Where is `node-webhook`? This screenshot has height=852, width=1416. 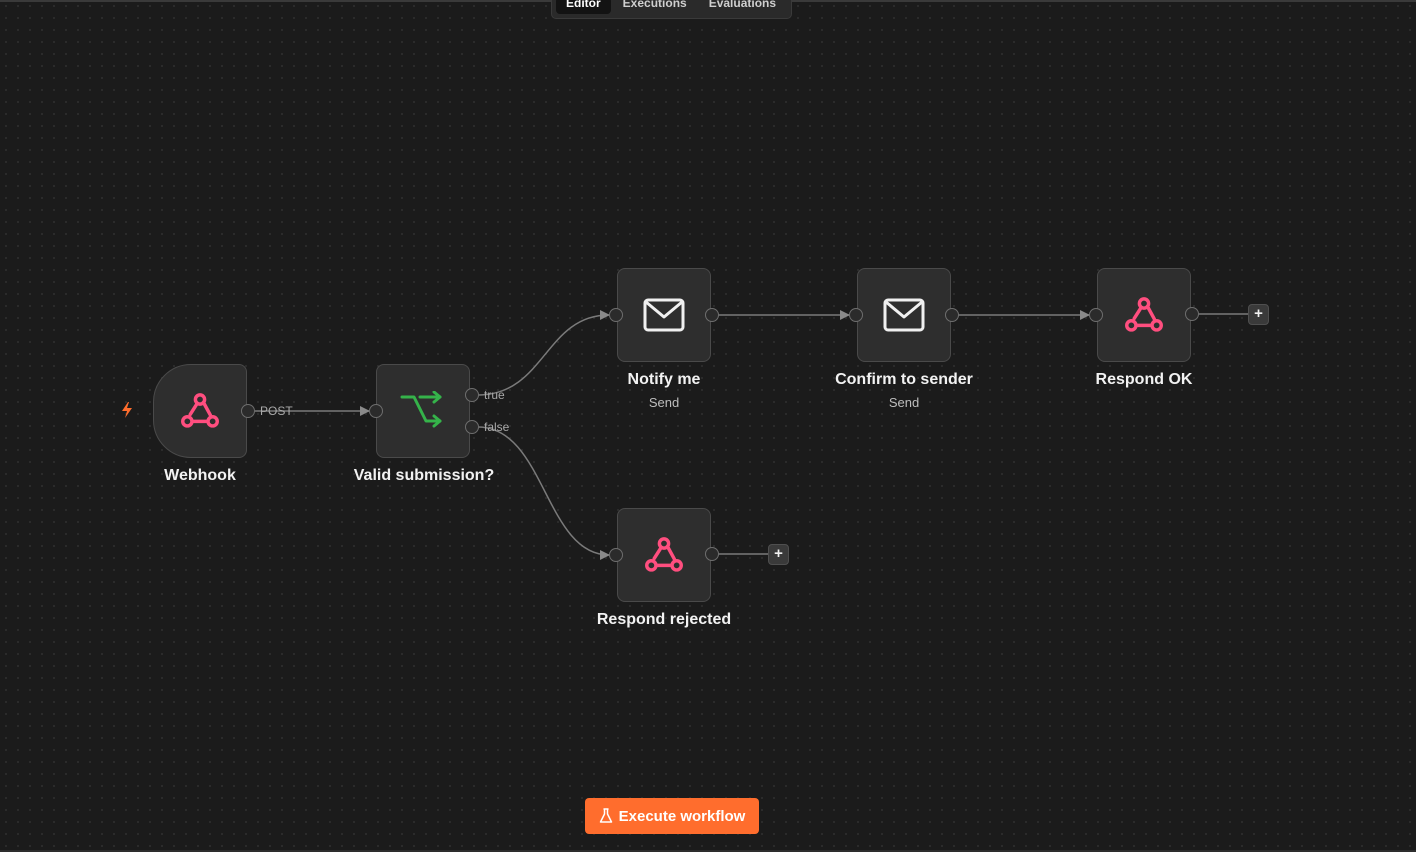 node-webhook is located at coordinates (200, 411).